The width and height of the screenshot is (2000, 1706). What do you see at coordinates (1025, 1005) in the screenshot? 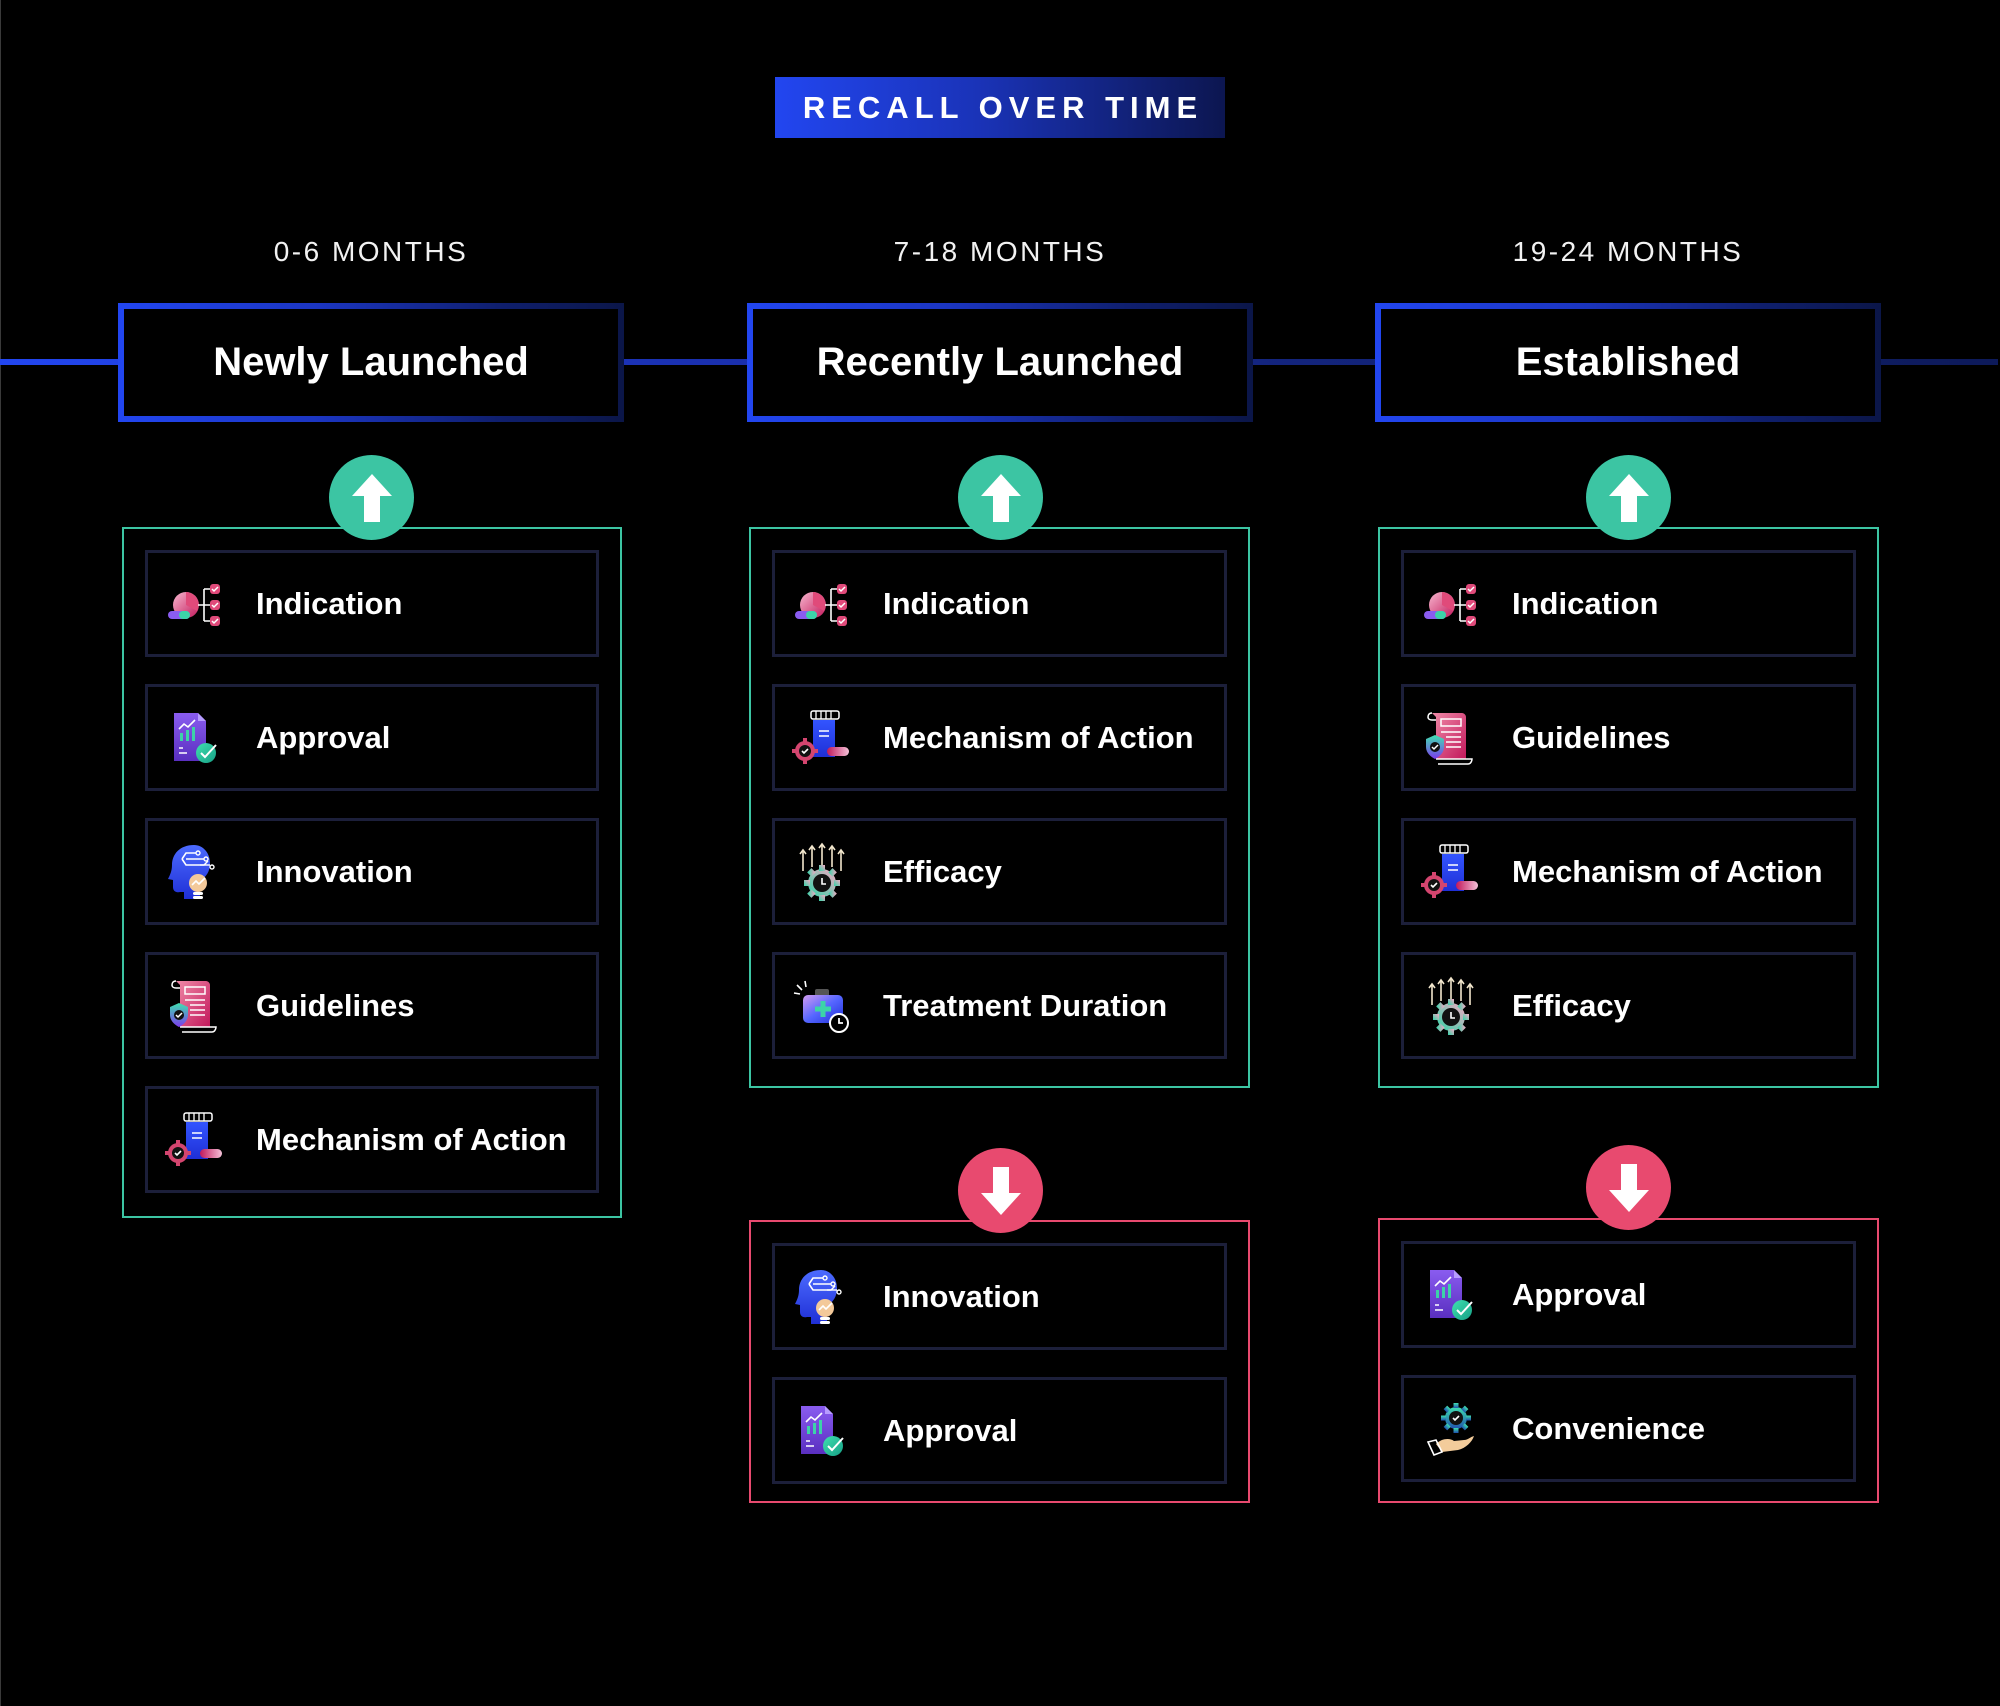
I see `factor-label: Treatment Duration` at bounding box center [1025, 1005].